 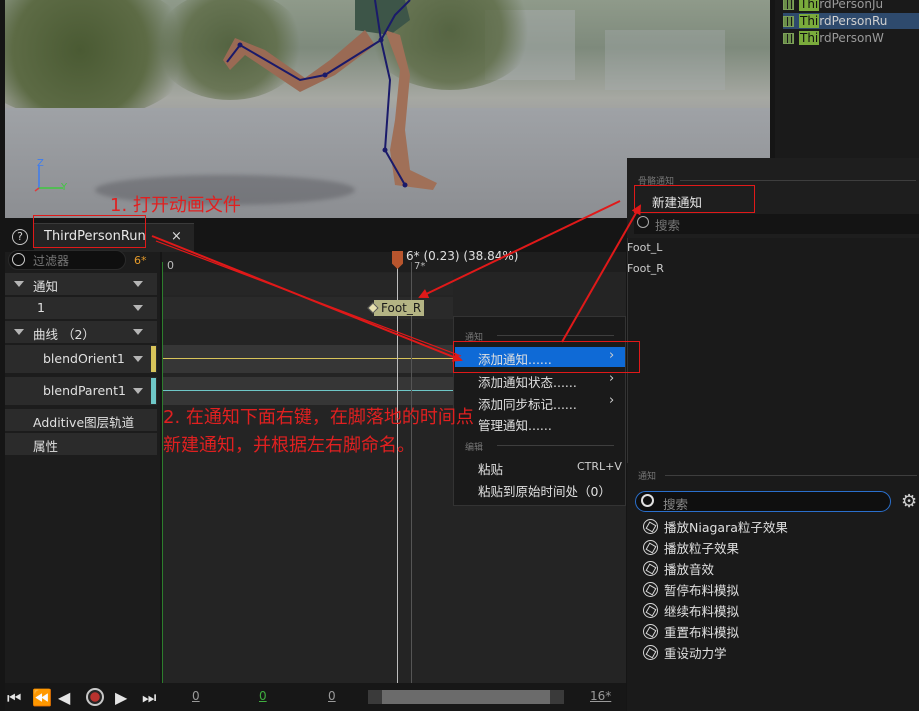 I want to click on existing-notify-item: Foot_L, so click(x=644, y=247).